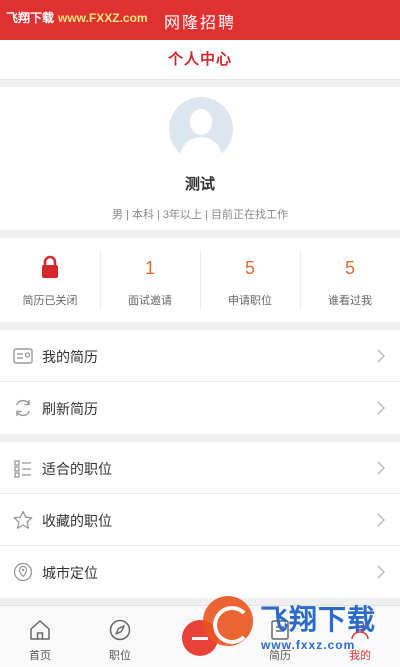 The height and width of the screenshot is (667, 400). Describe the element at coordinates (120, 630) in the screenshot. I see `compass-icon` at that location.